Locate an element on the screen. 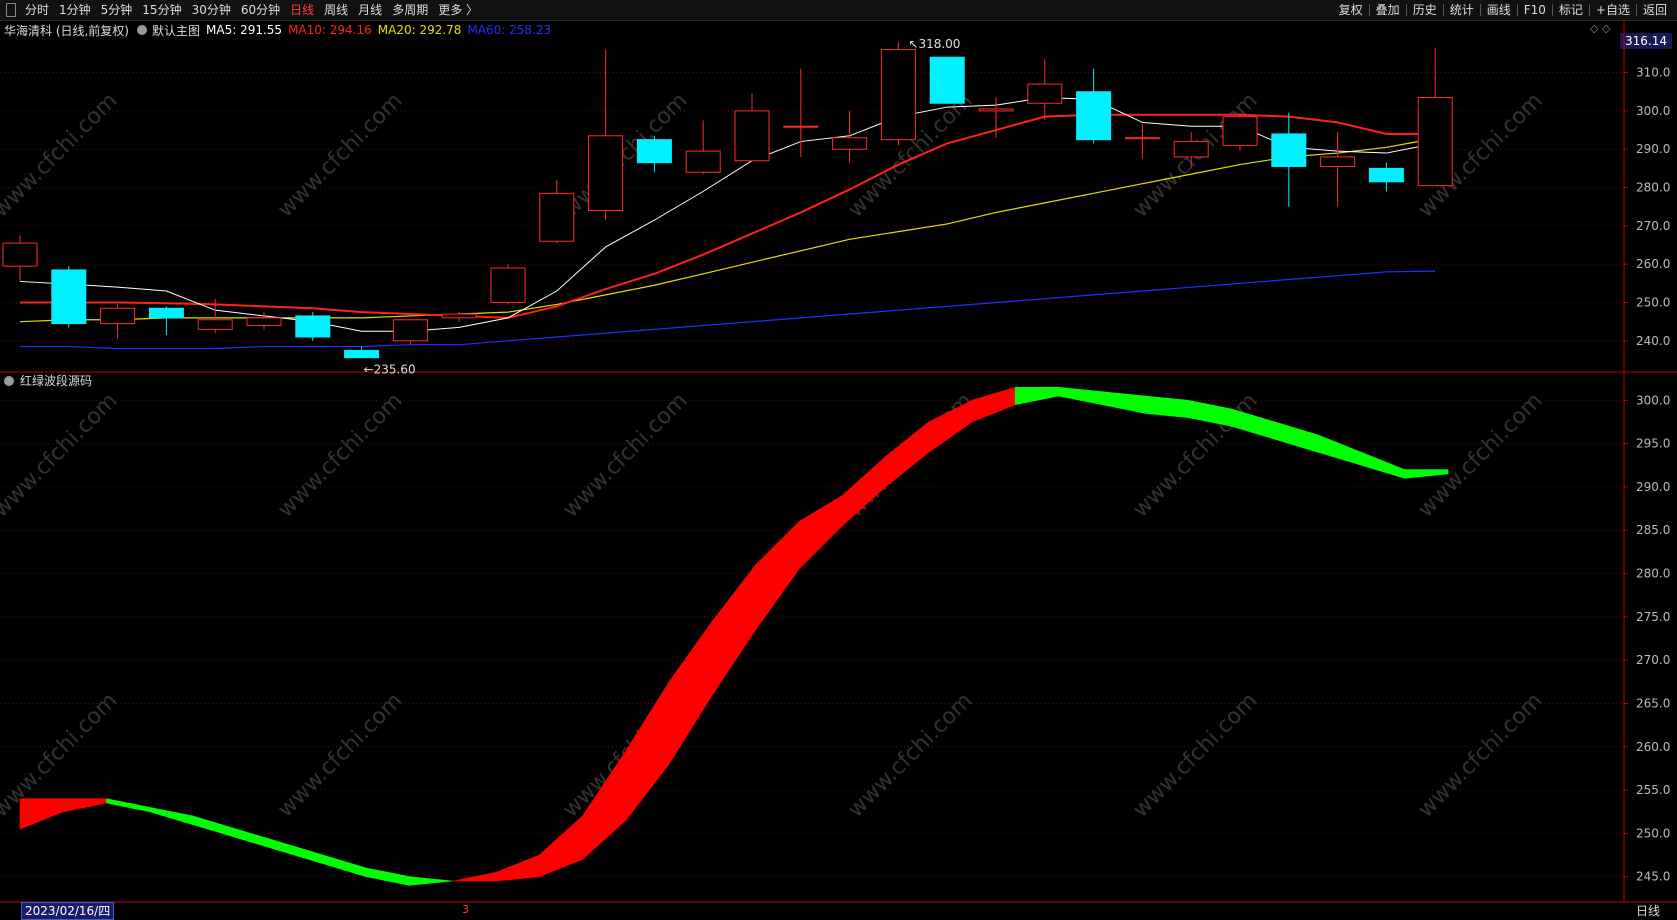  indicator-header: 红绿波段源码 is located at coordinates (48, 380).